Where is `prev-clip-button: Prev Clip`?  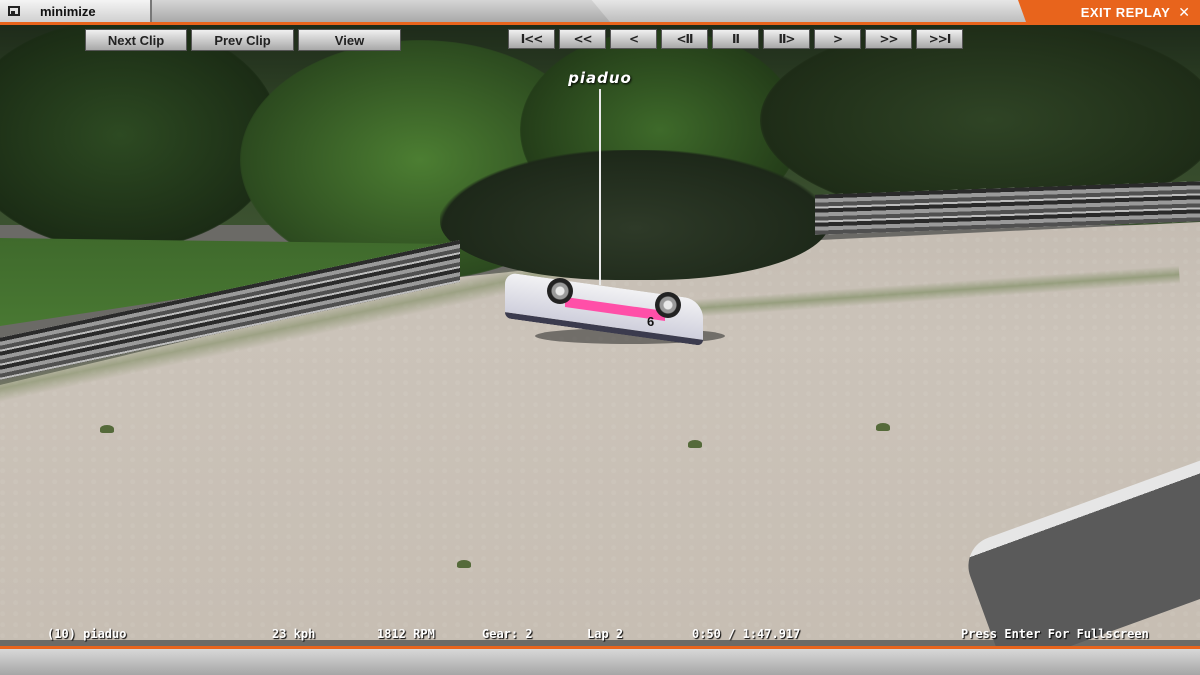 prev-clip-button: Prev Clip is located at coordinates (242, 40).